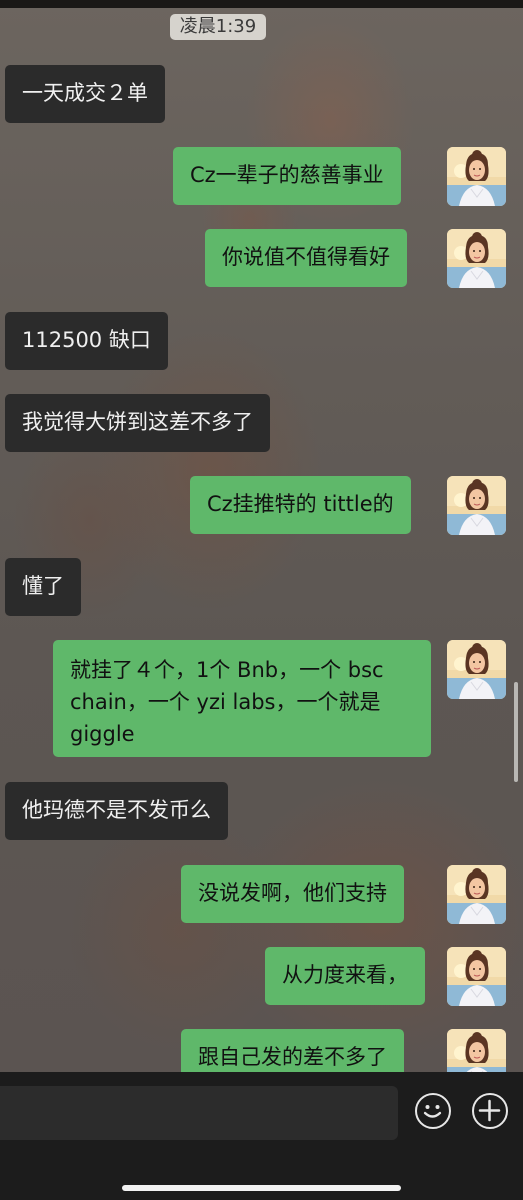  Describe the element at coordinates (43, 587) in the screenshot. I see `message-received: 懂了` at that location.